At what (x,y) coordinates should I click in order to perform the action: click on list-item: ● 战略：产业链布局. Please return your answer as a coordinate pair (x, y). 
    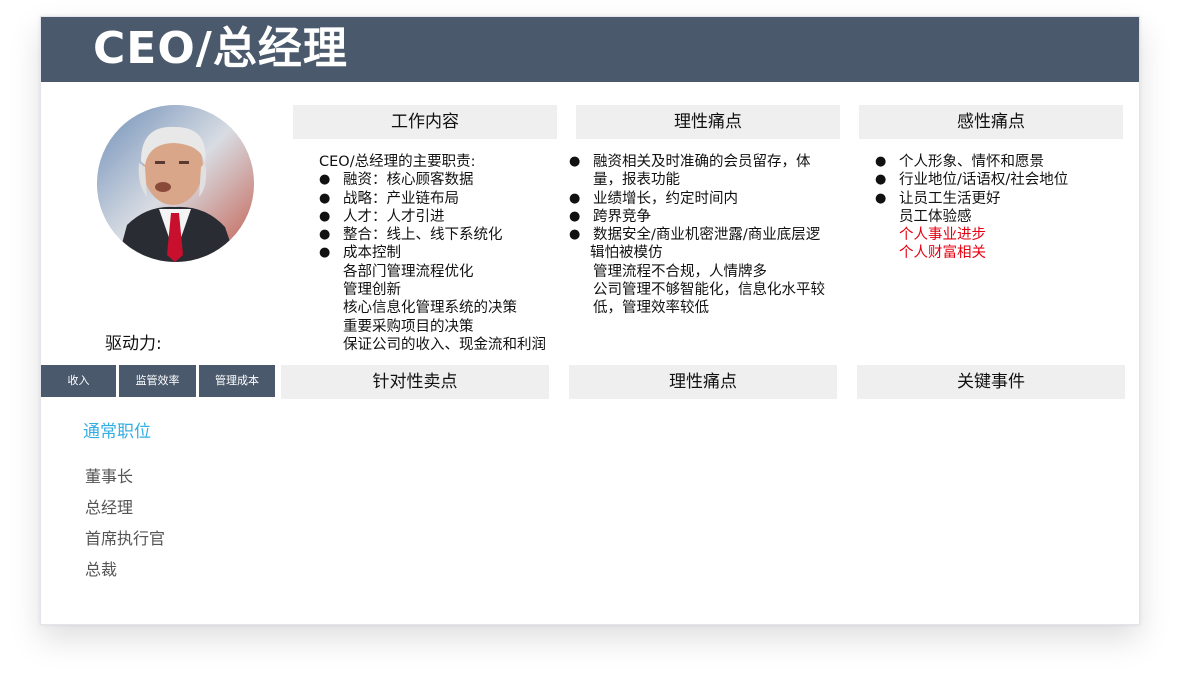
    Looking at the image, I should click on (389, 198).